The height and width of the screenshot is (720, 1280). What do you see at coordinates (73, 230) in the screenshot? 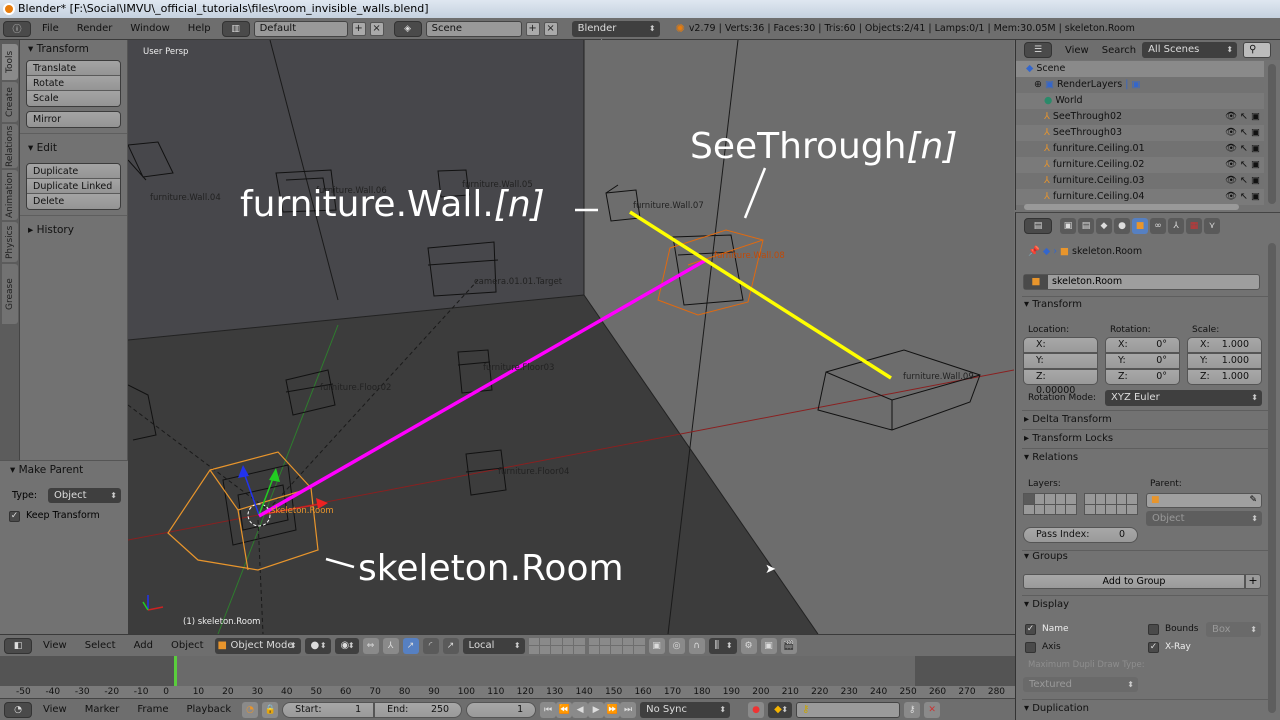
I see `history-panel-header: ▸ History` at bounding box center [73, 230].